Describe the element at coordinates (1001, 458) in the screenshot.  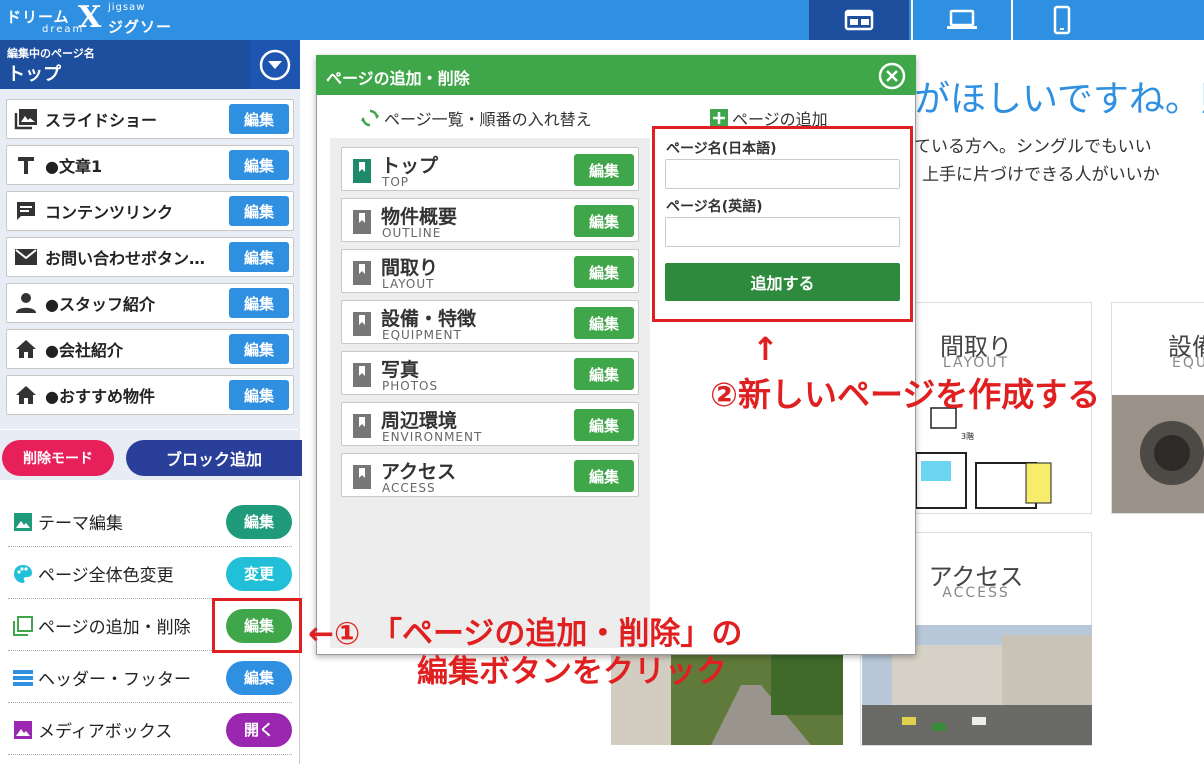
I see `floorplan-image: 3階` at that location.